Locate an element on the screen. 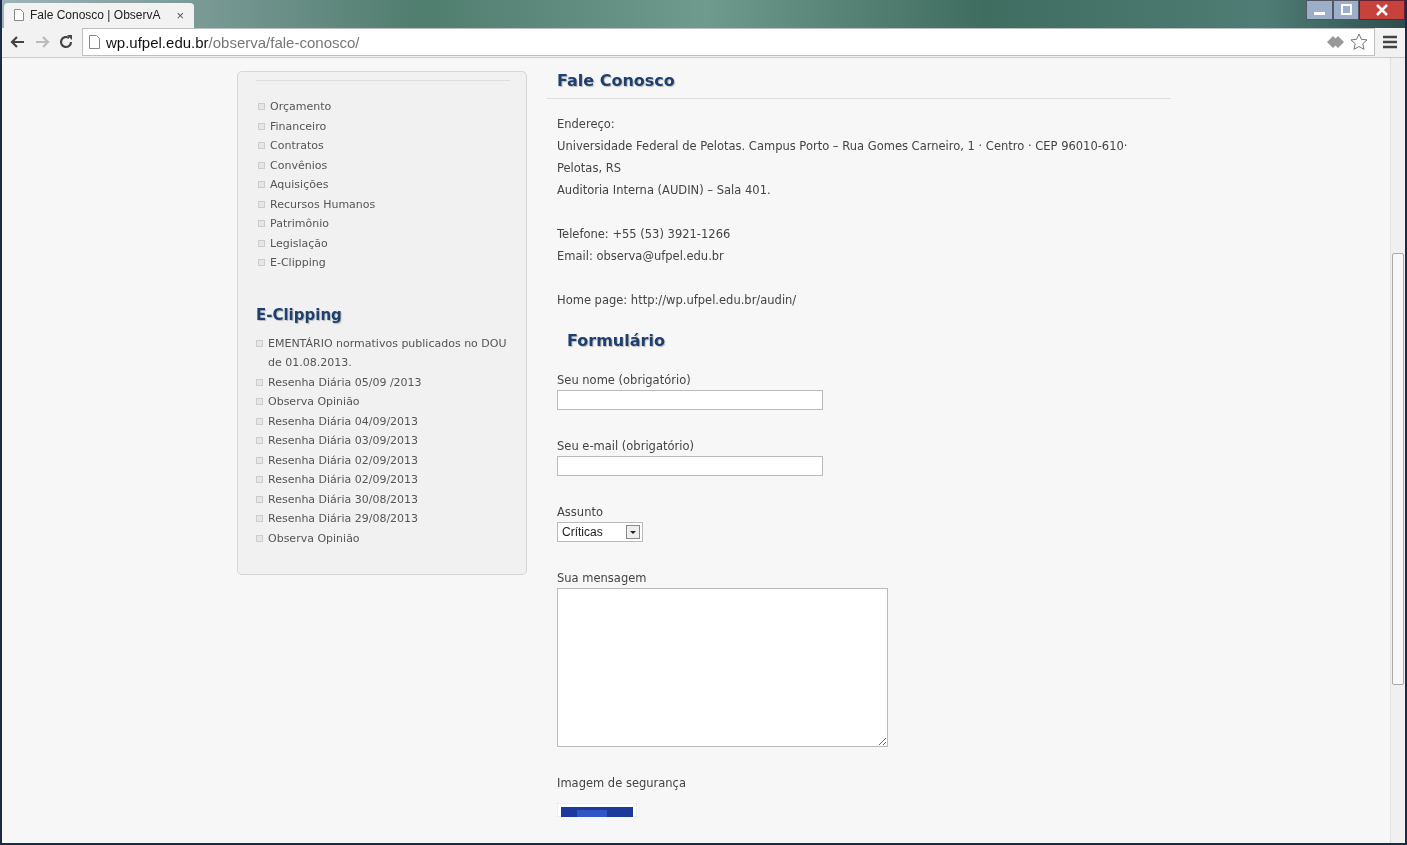 The image size is (1407, 845). field-label: Seu nome (obrigatório) is located at coordinates (624, 380).